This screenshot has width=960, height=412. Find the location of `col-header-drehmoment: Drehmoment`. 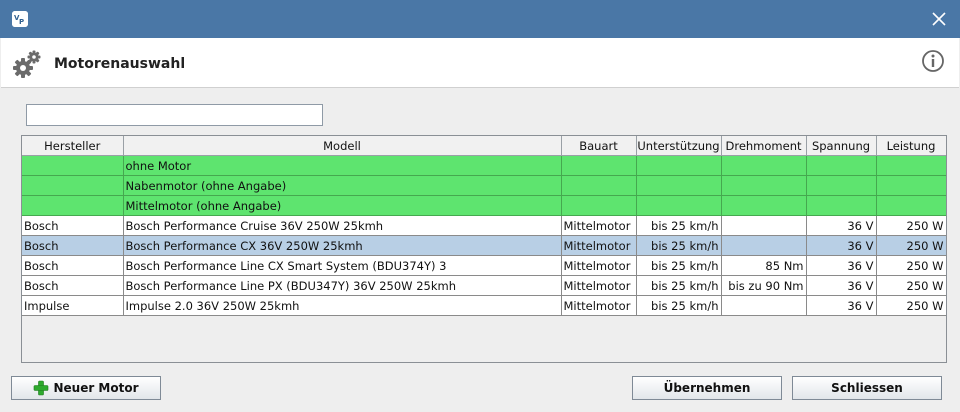

col-header-drehmoment: Drehmoment is located at coordinates (764, 146).